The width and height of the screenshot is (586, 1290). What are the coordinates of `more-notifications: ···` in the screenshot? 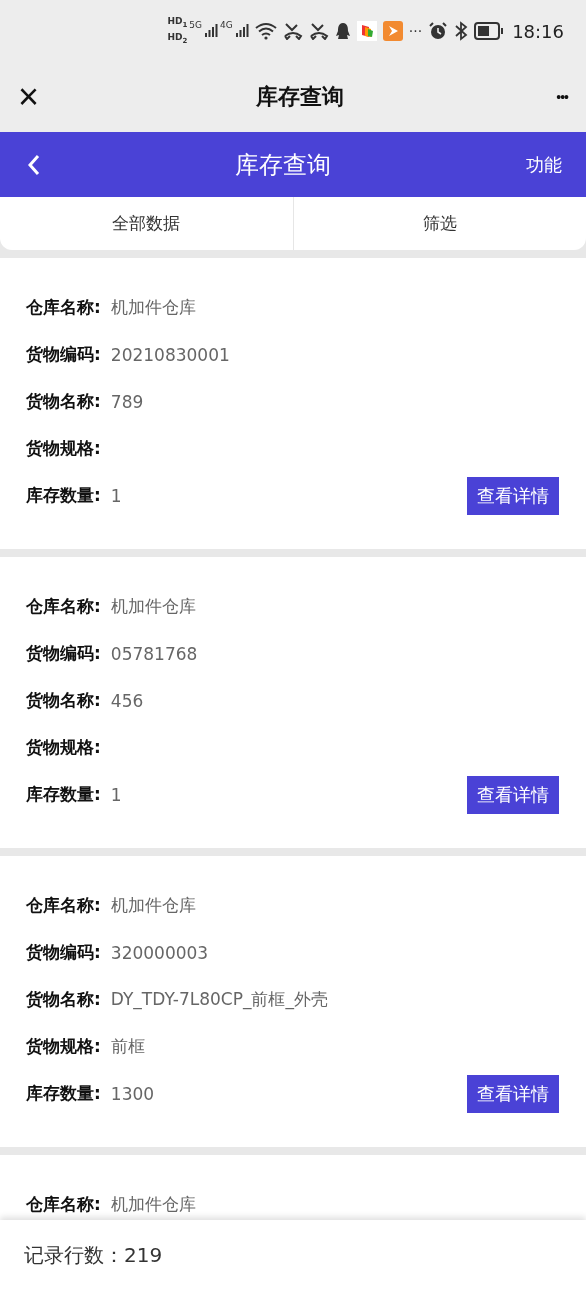 It's located at (415, 31).